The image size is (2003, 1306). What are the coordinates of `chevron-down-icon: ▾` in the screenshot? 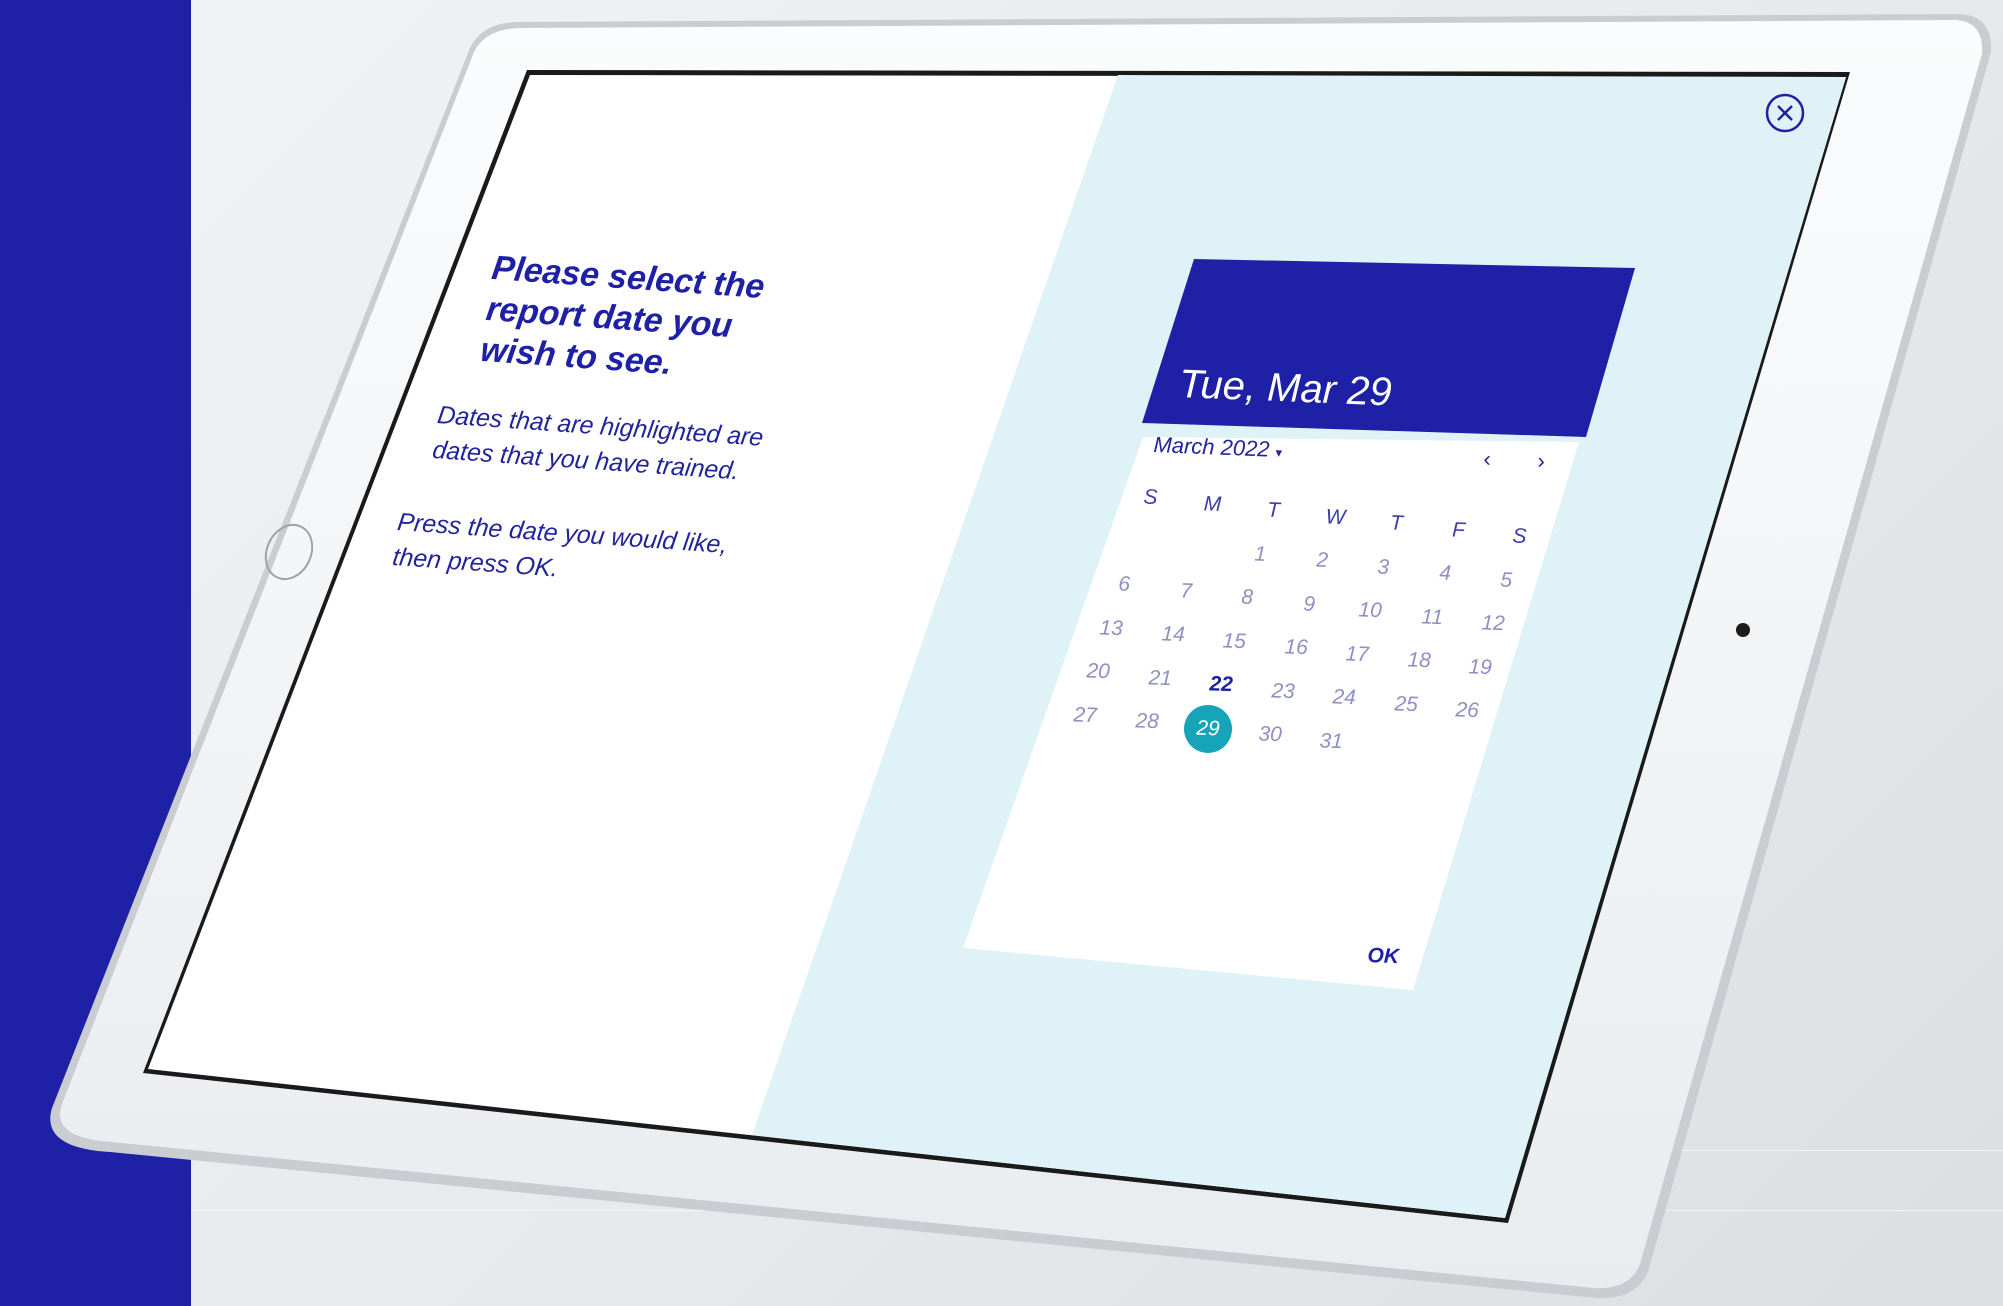 It's located at (1279, 452).